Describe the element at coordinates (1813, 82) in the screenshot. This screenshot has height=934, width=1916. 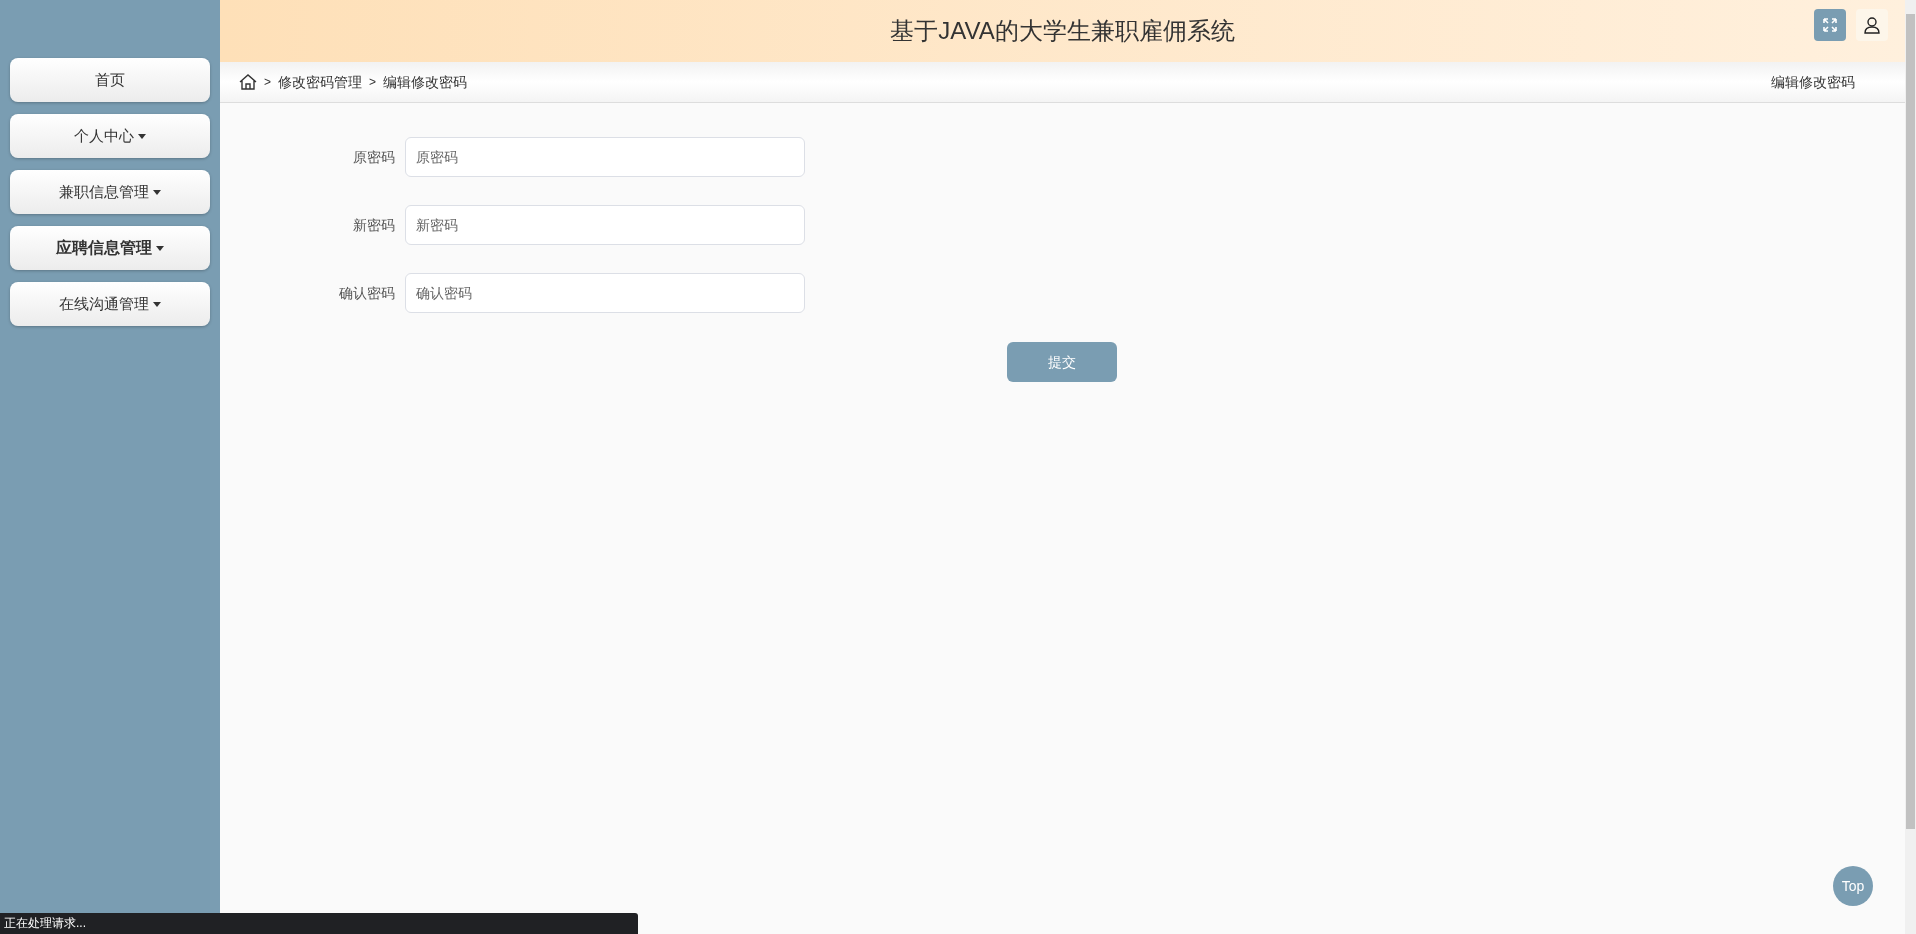
I see `page-title: 编辑修改密码` at that location.